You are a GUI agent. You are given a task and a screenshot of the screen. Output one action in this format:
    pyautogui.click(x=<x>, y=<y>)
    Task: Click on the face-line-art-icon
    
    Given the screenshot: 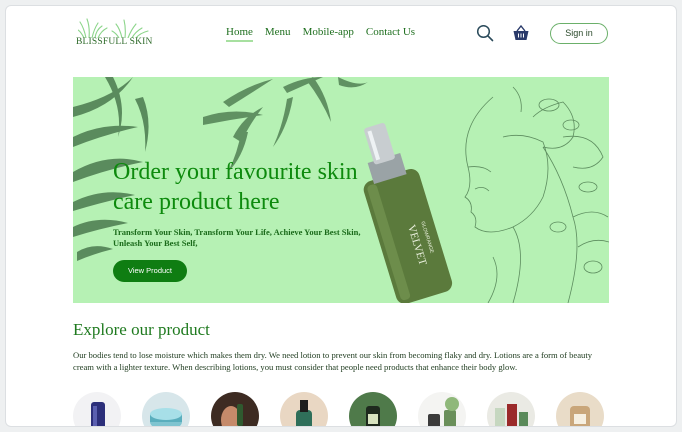 What is the action you would take?
    pyautogui.click(x=536, y=194)
    